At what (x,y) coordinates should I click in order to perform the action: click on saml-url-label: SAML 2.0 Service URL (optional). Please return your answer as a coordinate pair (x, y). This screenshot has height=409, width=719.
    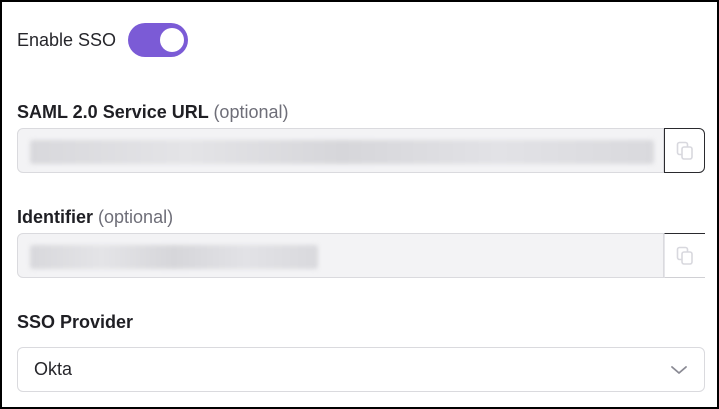
    Looking at the image, I should click on (152, 112).